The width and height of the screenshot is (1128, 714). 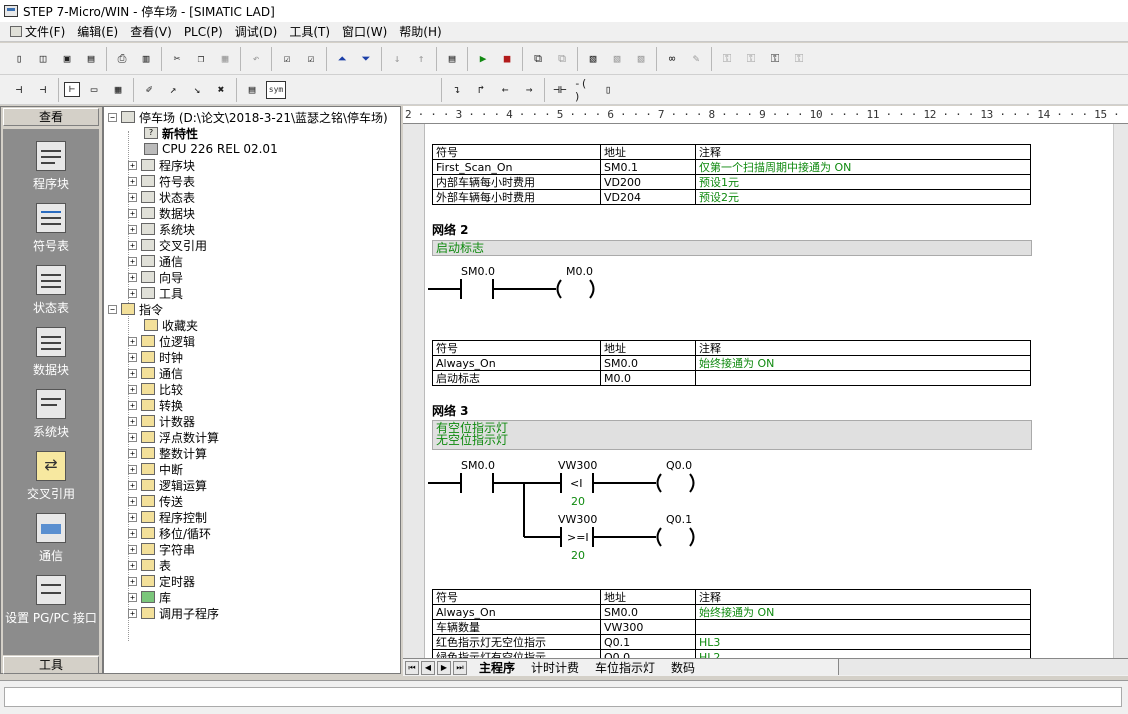 I want to click on toggle-bookmark-icon: ✐, so click(x=149, y=90).